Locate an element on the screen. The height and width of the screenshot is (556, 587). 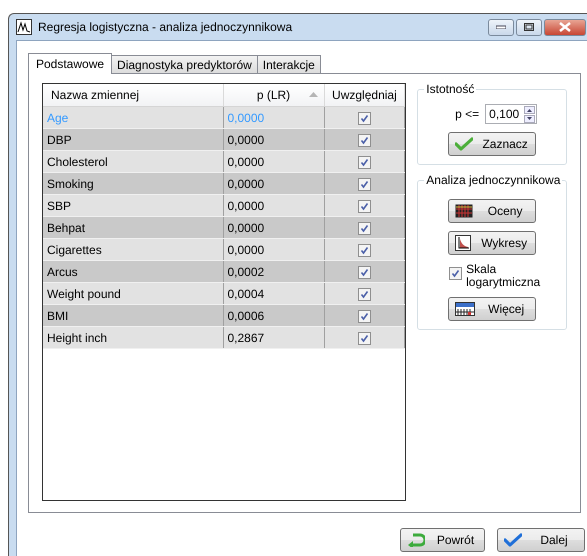
column-header: Uwzględniaj is located at coordinates (364, 95).